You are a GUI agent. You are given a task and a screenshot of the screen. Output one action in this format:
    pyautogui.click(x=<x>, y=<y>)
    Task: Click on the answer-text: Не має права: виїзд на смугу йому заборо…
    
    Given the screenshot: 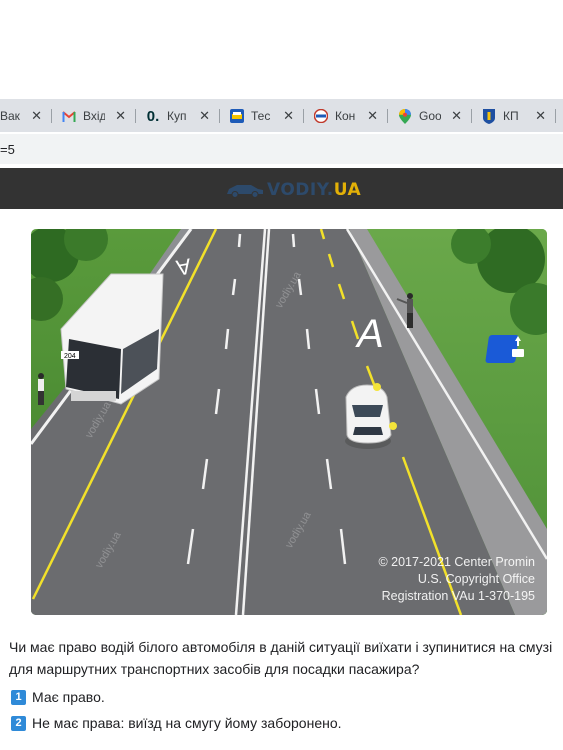 What is the action you would take?
    pyautogui.click(x=187, y=723)
    